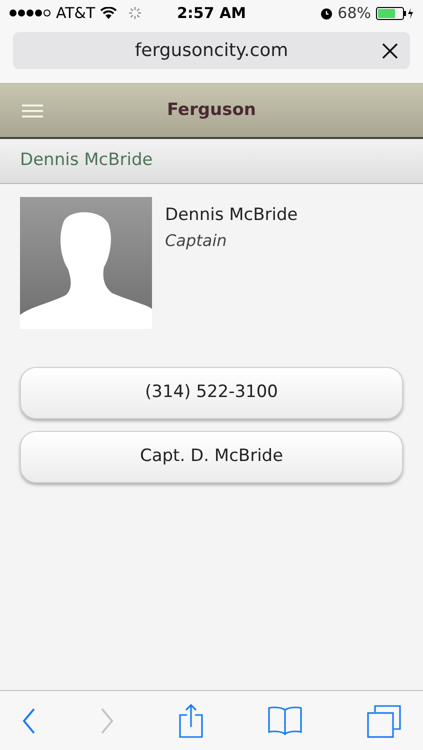 The image size is (423, 750). Describe the element at coordinates (231, 215) in the screenshot. I see `profile-name: Dennis McBride` at that location.